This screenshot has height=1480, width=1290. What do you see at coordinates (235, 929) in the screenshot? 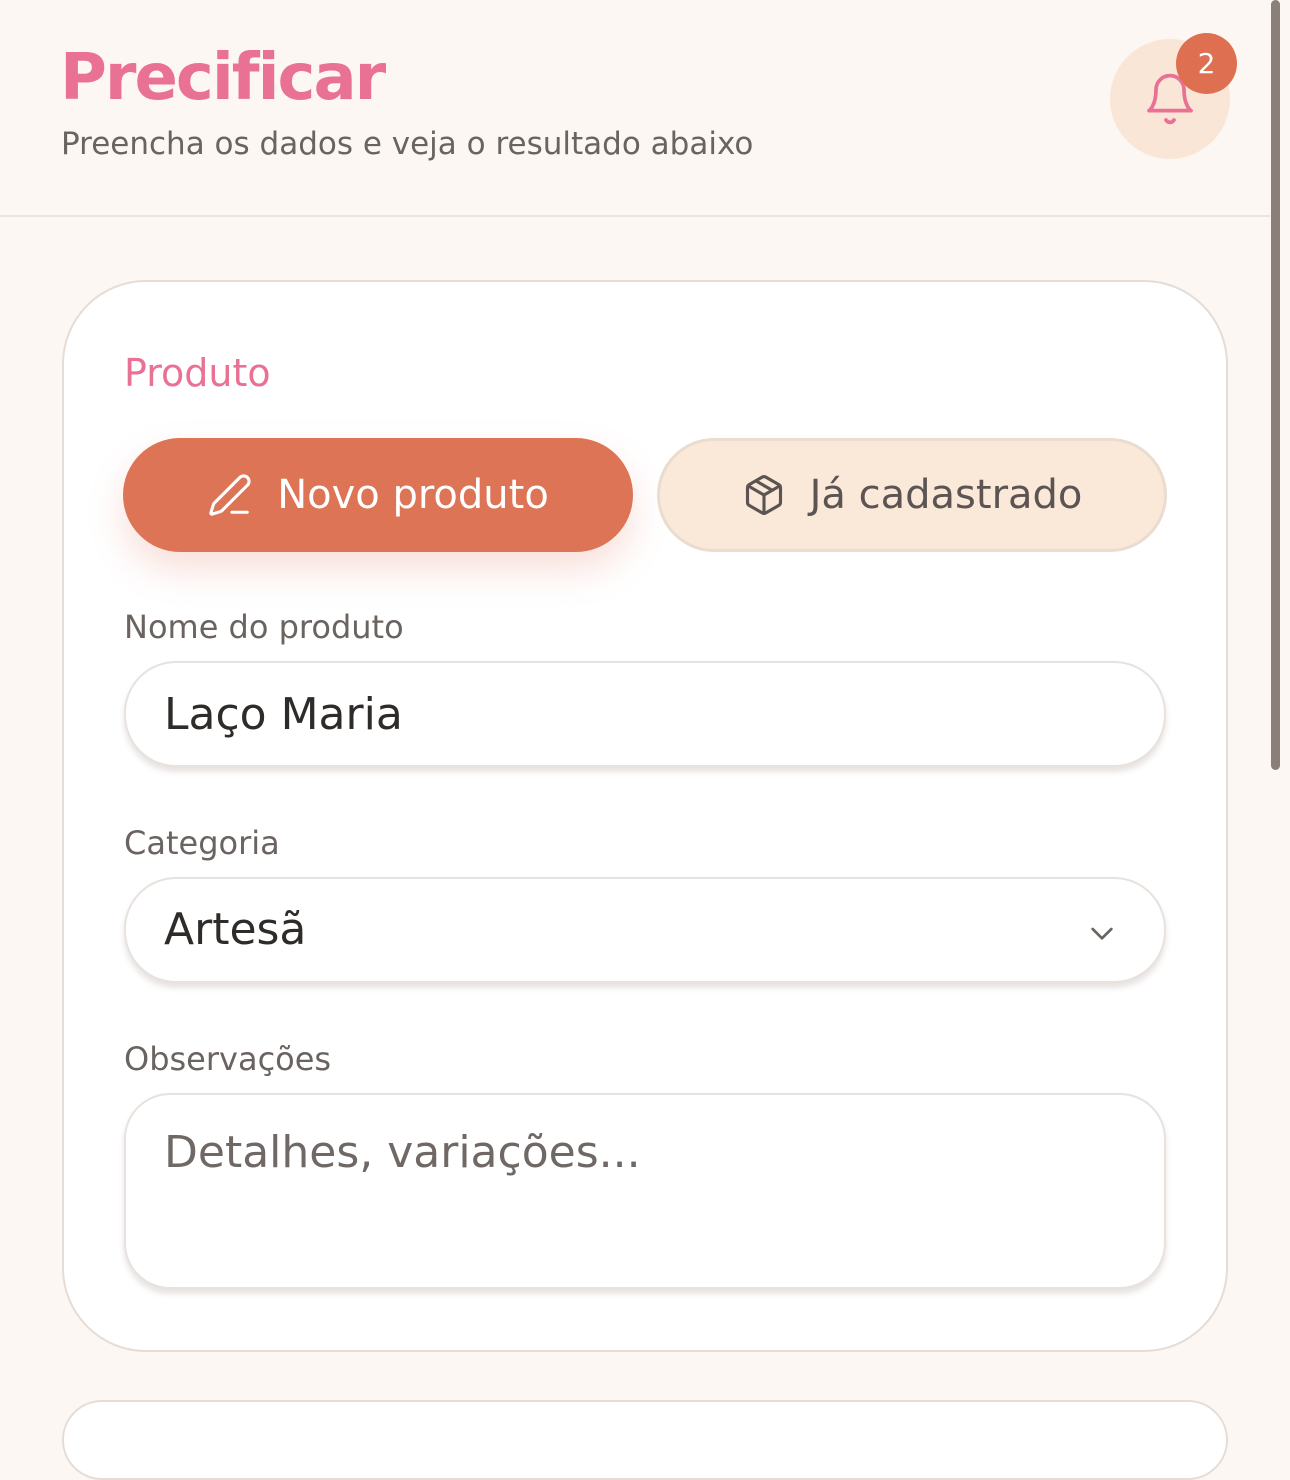
I see `category-selected-value: Artesã` at bounding box center [235, 929].